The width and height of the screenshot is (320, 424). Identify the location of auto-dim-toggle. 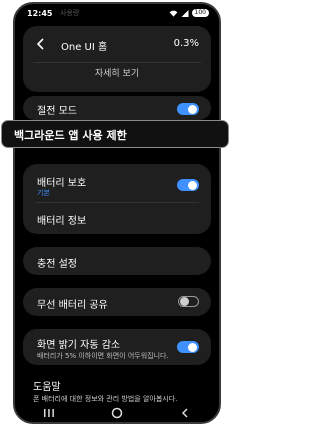
(188, 347).